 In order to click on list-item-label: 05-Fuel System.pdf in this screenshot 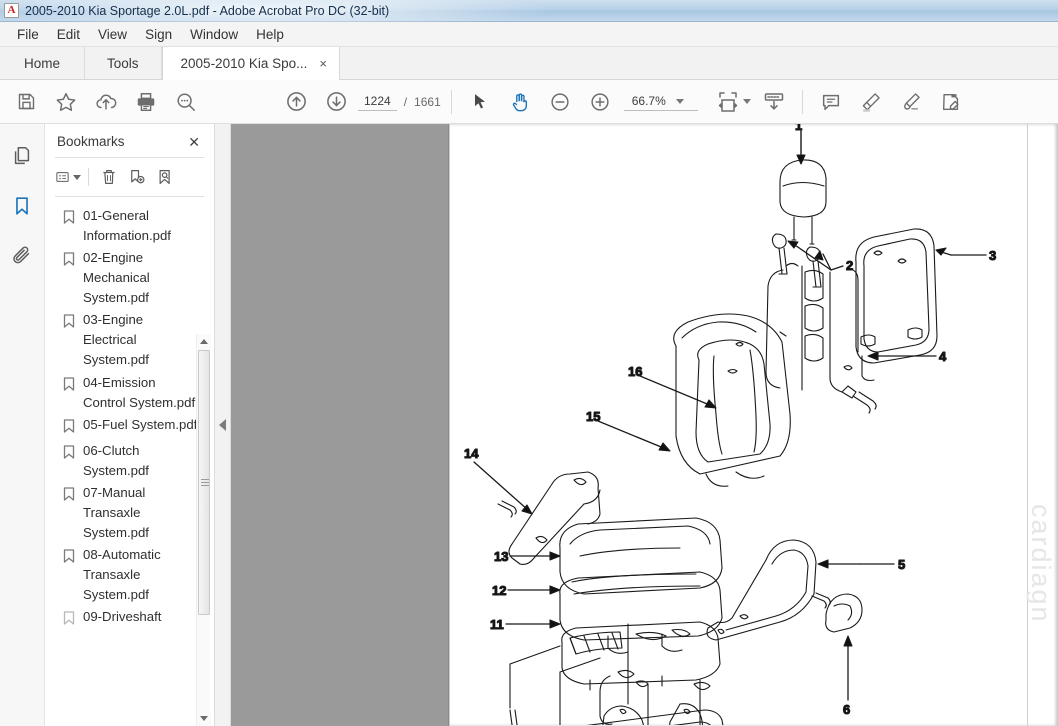, I will do `click(140, 424)`.